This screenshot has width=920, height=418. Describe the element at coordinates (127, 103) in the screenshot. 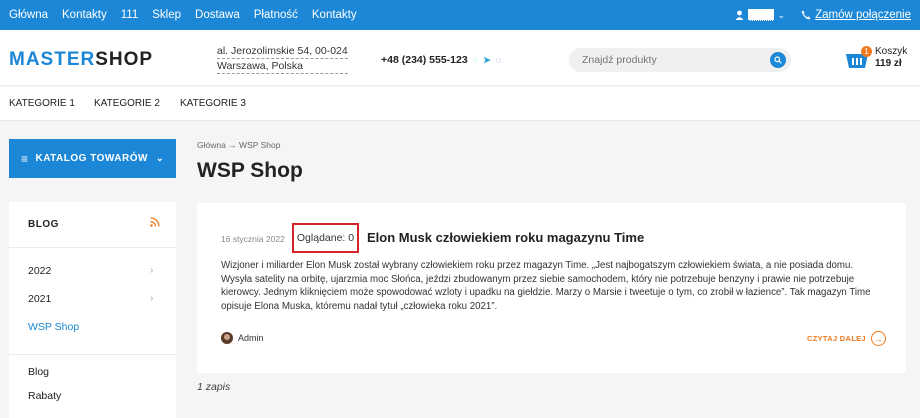

I see `category-2: KATEGORIE 2` at that location.